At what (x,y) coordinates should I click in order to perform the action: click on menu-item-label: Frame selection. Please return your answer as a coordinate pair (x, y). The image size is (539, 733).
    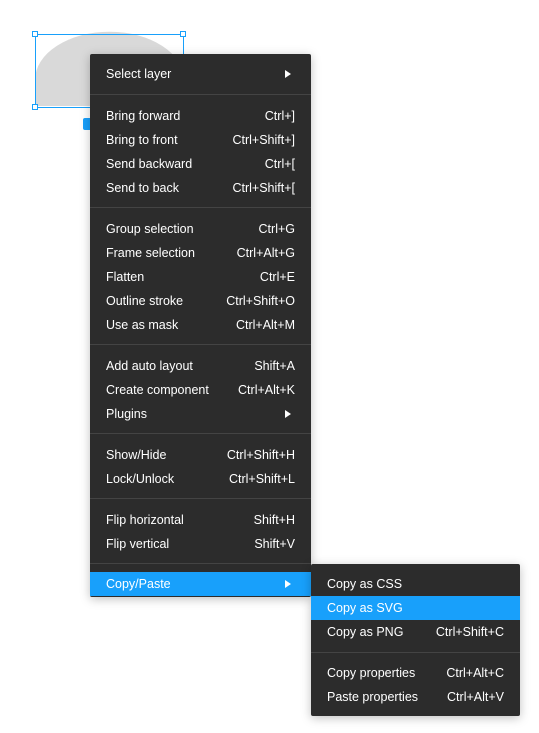
    Looking at the image, I should click on (150, 253).